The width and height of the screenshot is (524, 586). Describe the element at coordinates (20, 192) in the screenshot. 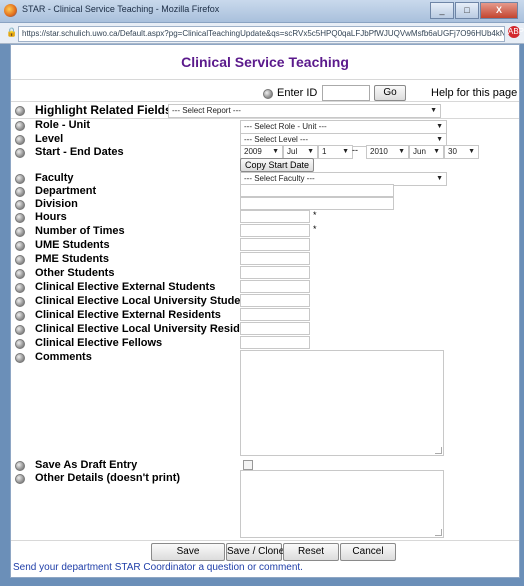

I see `department-icon` at that location.